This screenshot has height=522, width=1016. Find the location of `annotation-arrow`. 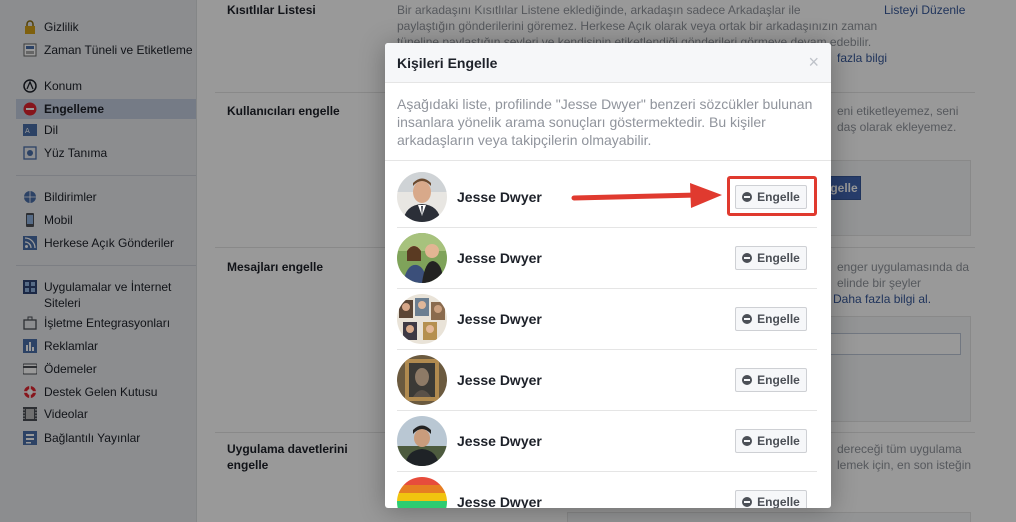

annotation-arrow is located at coordinates (646, 195).